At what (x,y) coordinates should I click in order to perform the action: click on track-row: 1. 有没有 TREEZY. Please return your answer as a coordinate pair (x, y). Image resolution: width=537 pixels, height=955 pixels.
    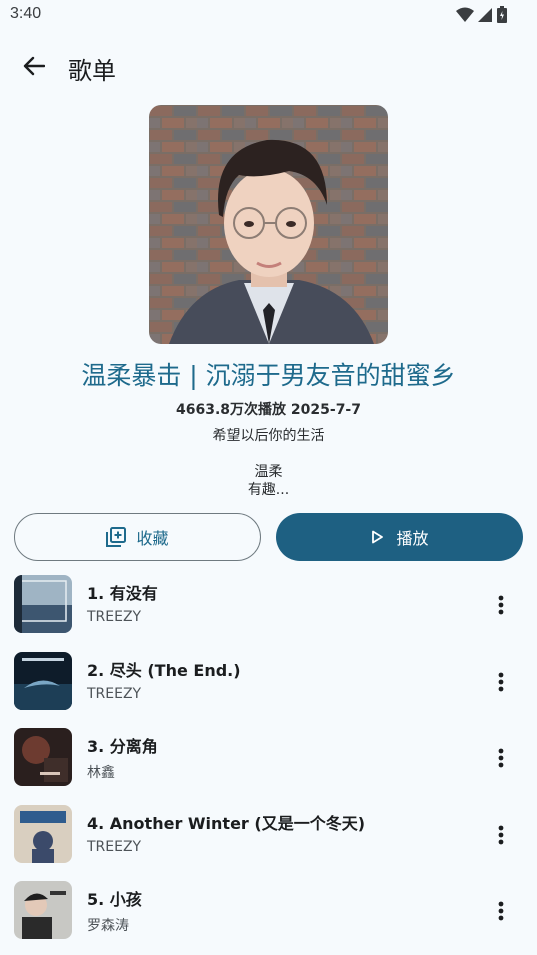
    Looking at the image, I should click on (268, 604).